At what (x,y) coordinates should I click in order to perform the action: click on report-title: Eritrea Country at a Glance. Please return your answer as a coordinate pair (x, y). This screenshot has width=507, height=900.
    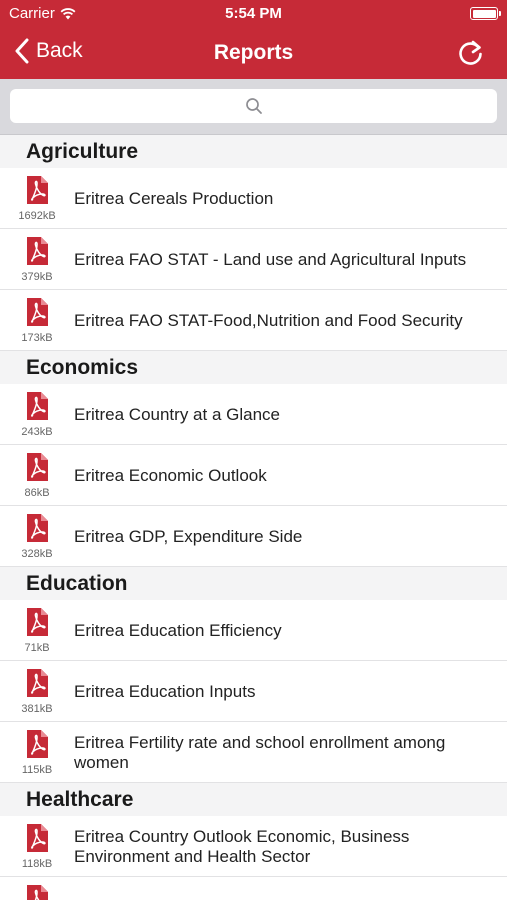
    Looking at the image, I should click on (177, 414).